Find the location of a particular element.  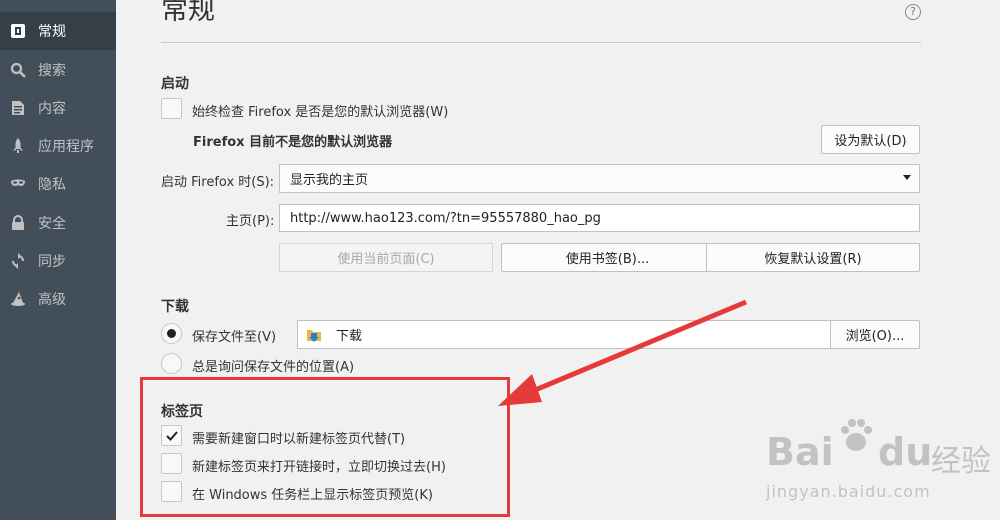

paw-icon is located at coordinates (856, 438).